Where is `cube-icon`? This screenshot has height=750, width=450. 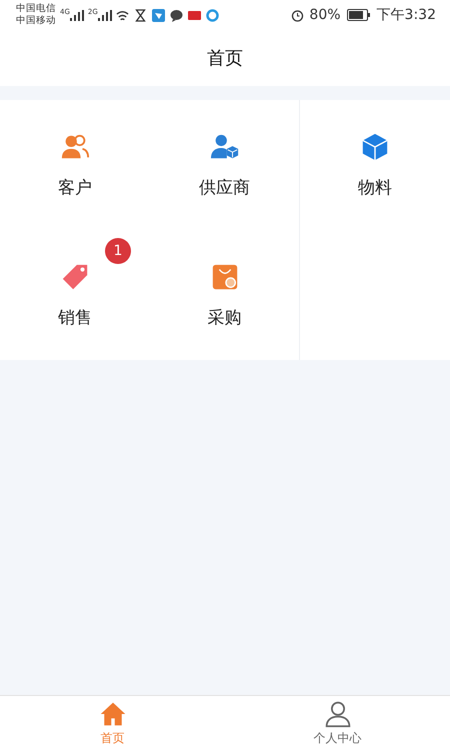 cube-icon is located at coordinates (375, 147).